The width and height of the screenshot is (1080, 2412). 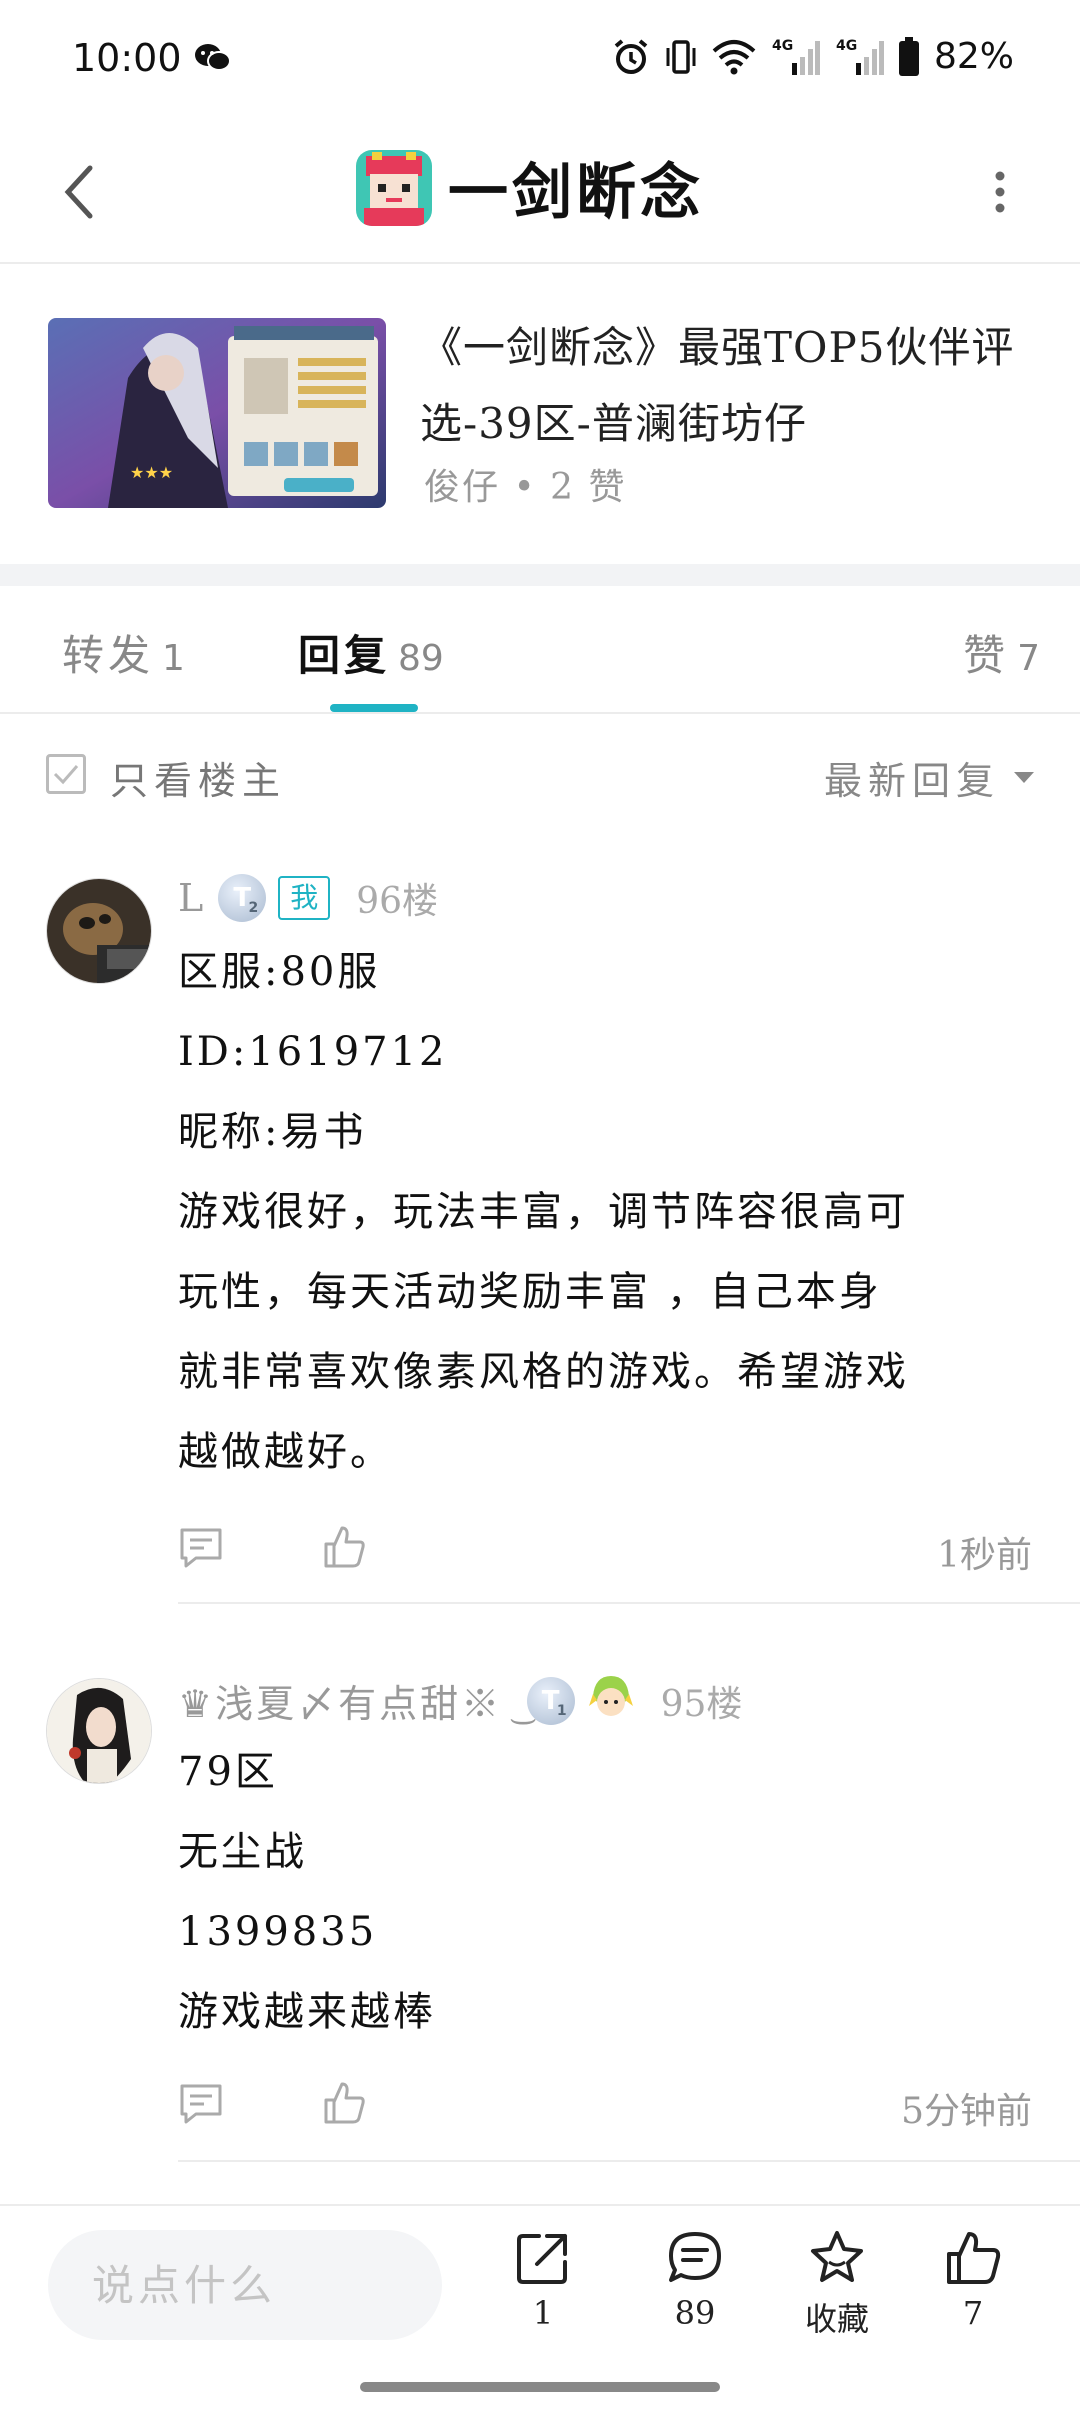 What do you see at coordinates (253, 908) in the screenshot?
I see `level-badge-number: 2` at bounding box center [253, 908].